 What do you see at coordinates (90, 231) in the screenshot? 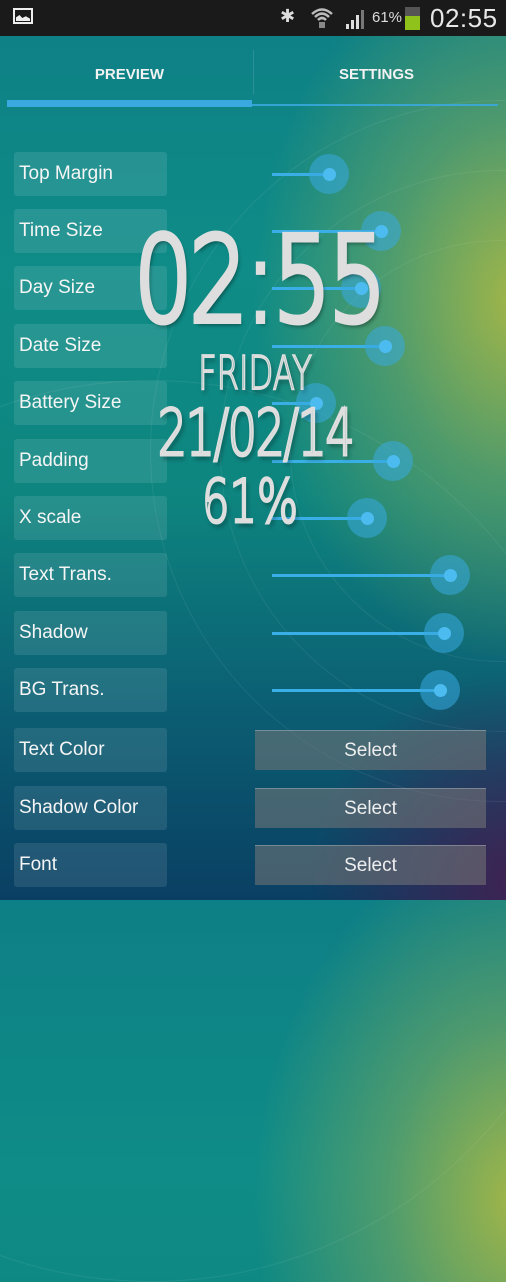
I see `setting-label: Time Size` at bounding box center [90, 231].